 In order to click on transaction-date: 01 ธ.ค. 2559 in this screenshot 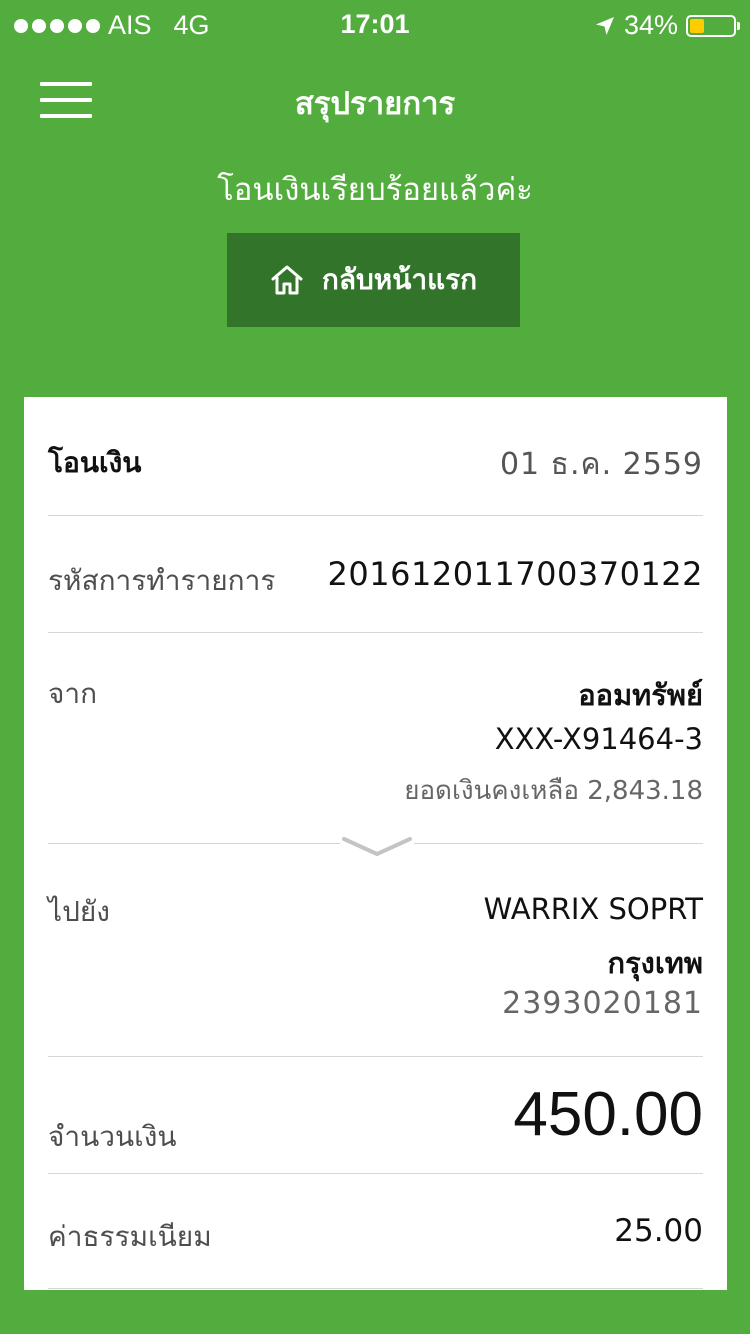, I will do `click(601, 464)`.